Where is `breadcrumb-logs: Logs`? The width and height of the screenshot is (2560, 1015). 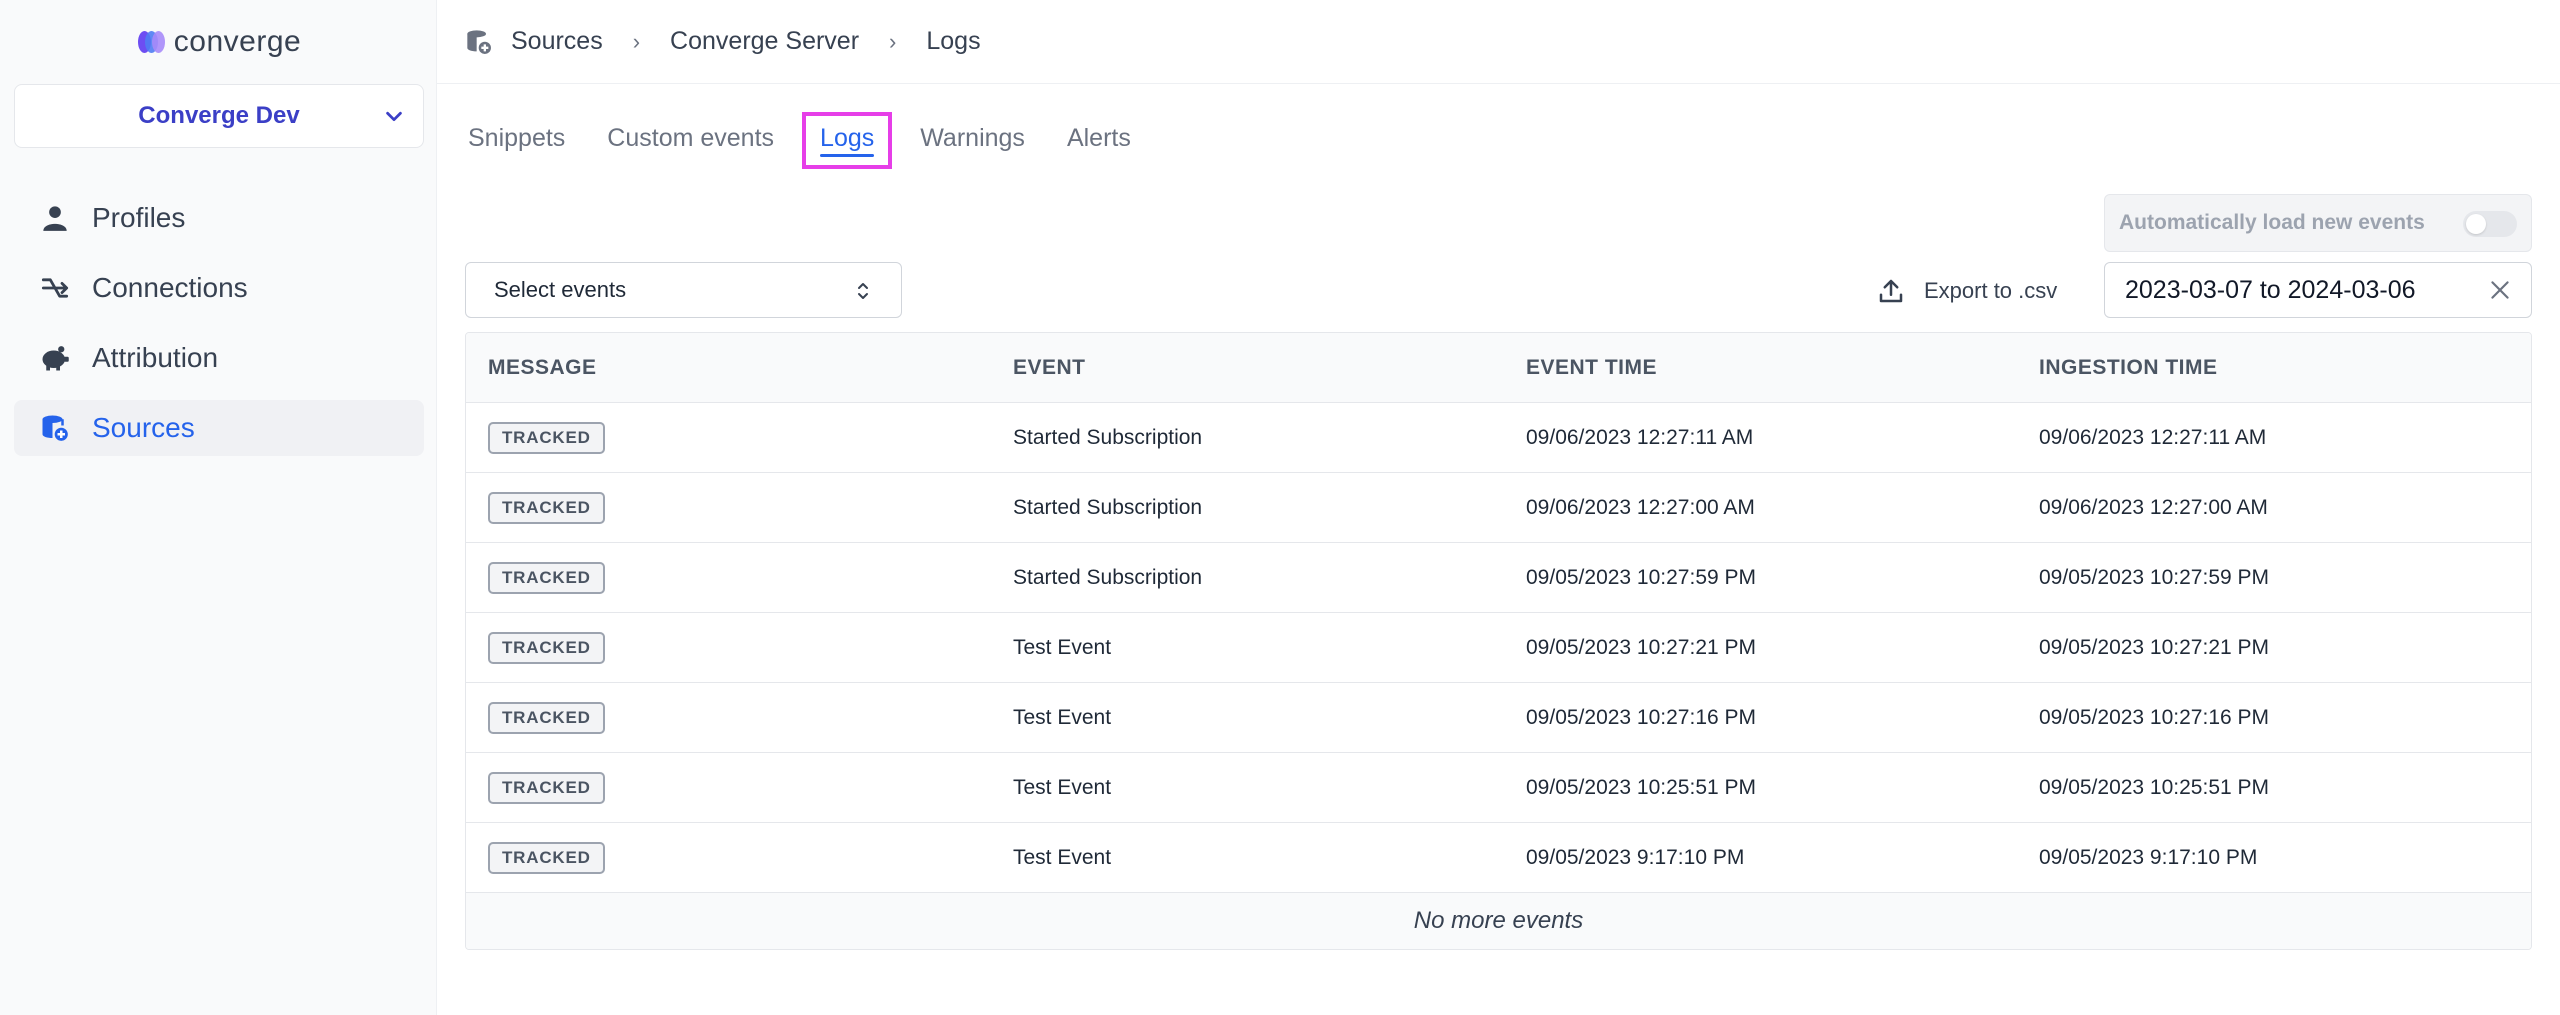
breadcrumb-logs: Logs is located at coordinates (953, 41).